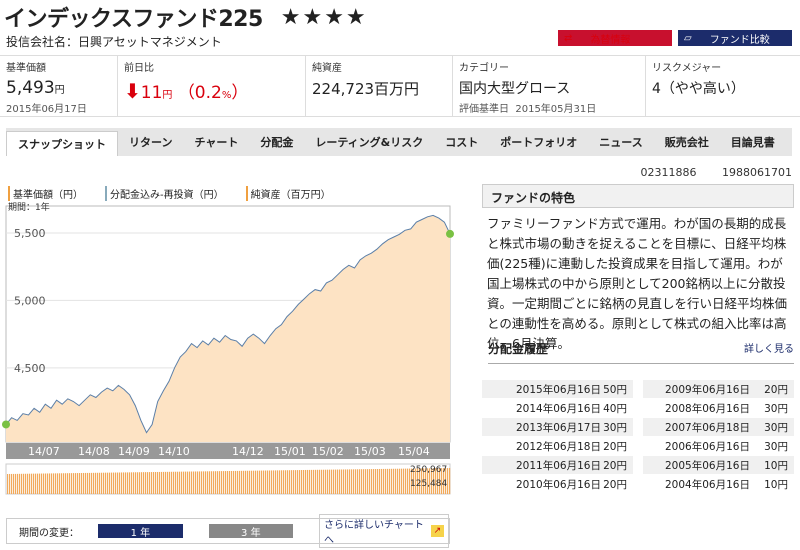 The image size is (800, 550). What do you see at coordinates (557, 408) in the screenshot?
I see `distribution-row: 2014年06月16日 40円` at bounding box center [557, 408].